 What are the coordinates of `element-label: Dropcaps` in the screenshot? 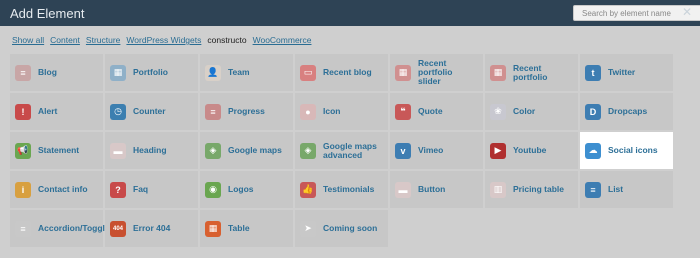 It's located at (628, 111).